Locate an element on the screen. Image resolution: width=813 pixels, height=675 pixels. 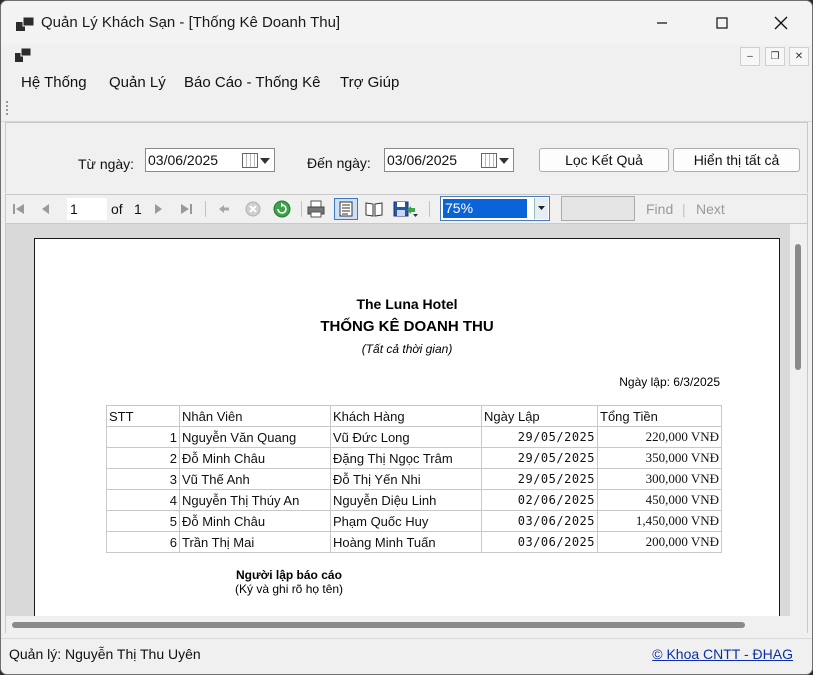
title-bar: Quản Lý Khách Sạn - [Thống Kê Doanh Thu] is located at coordinates (406, 23).